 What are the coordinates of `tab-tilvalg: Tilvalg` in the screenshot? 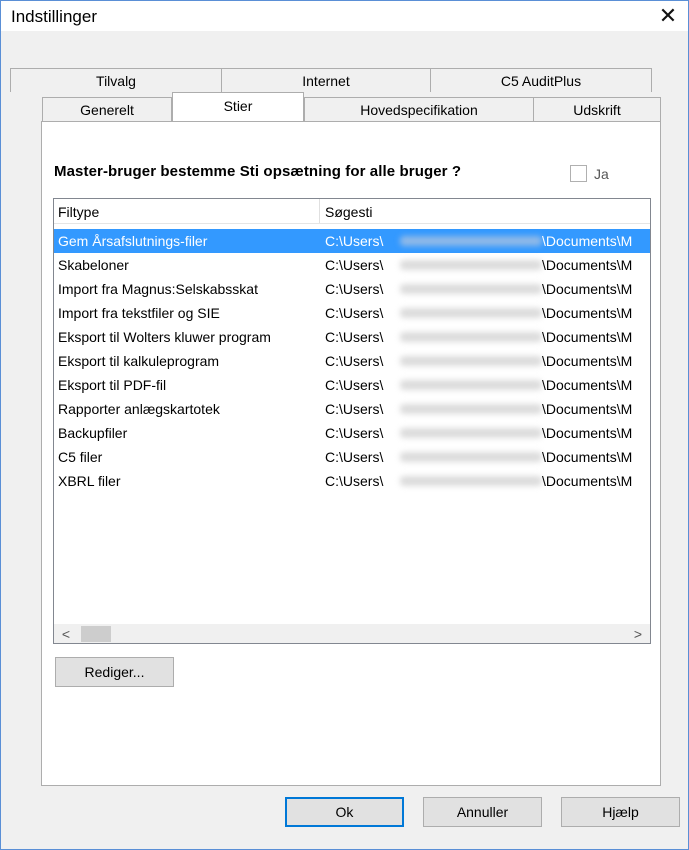 It's located at (116, 80).